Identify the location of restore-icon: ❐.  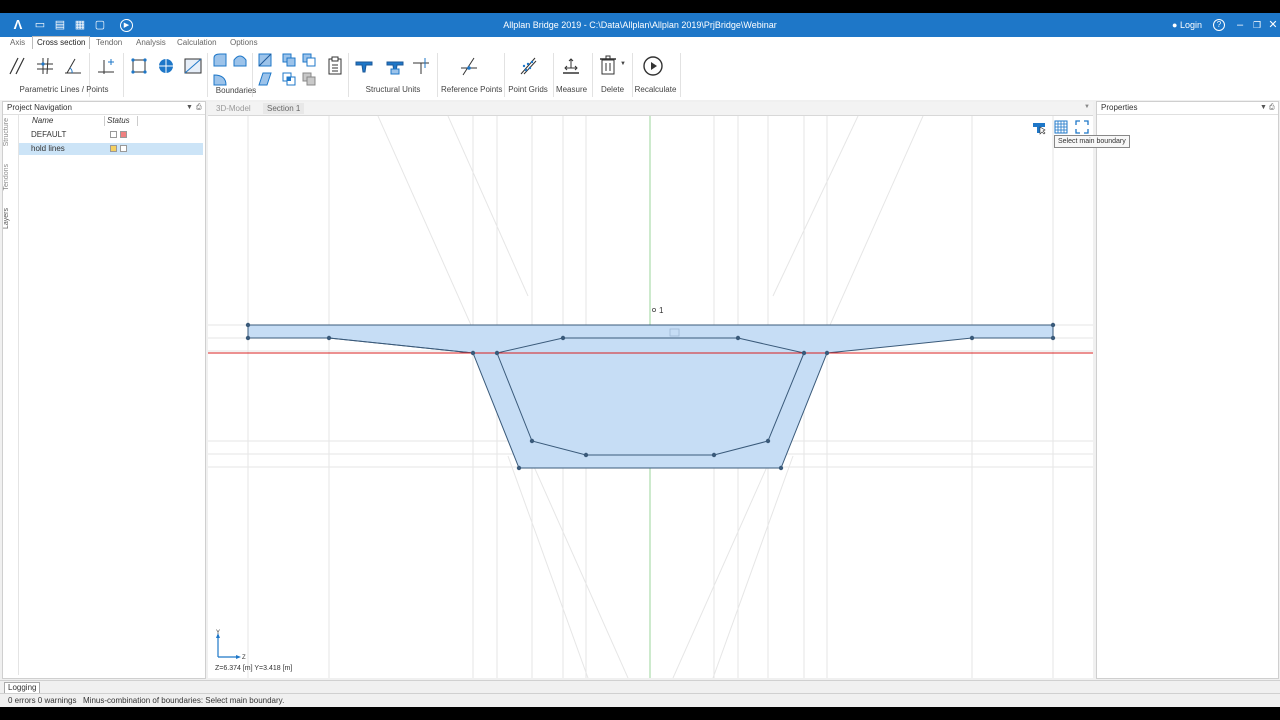
(1257, 25).